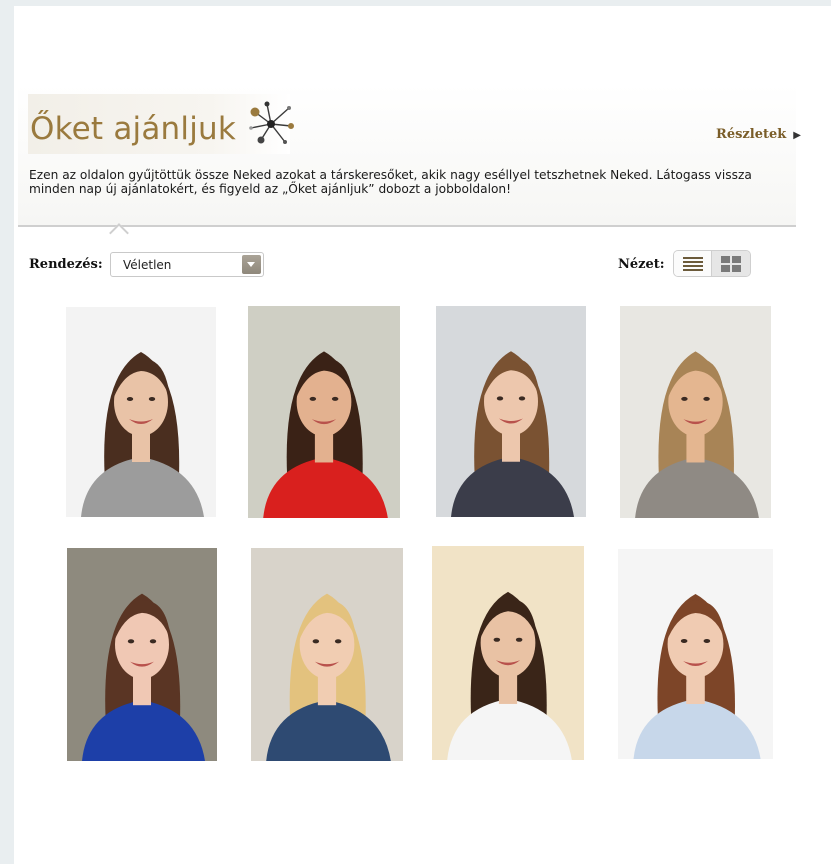 This screenshot has height=864, width=831. I want to click on details-link: Részletek ▶, so click(758, 134).